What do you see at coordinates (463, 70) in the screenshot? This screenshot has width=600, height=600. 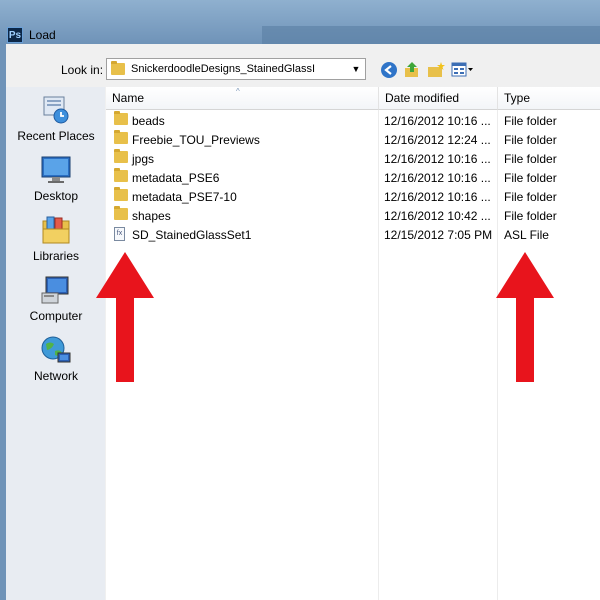 I see `view-menu-icon` at bounding box center [463, 70].